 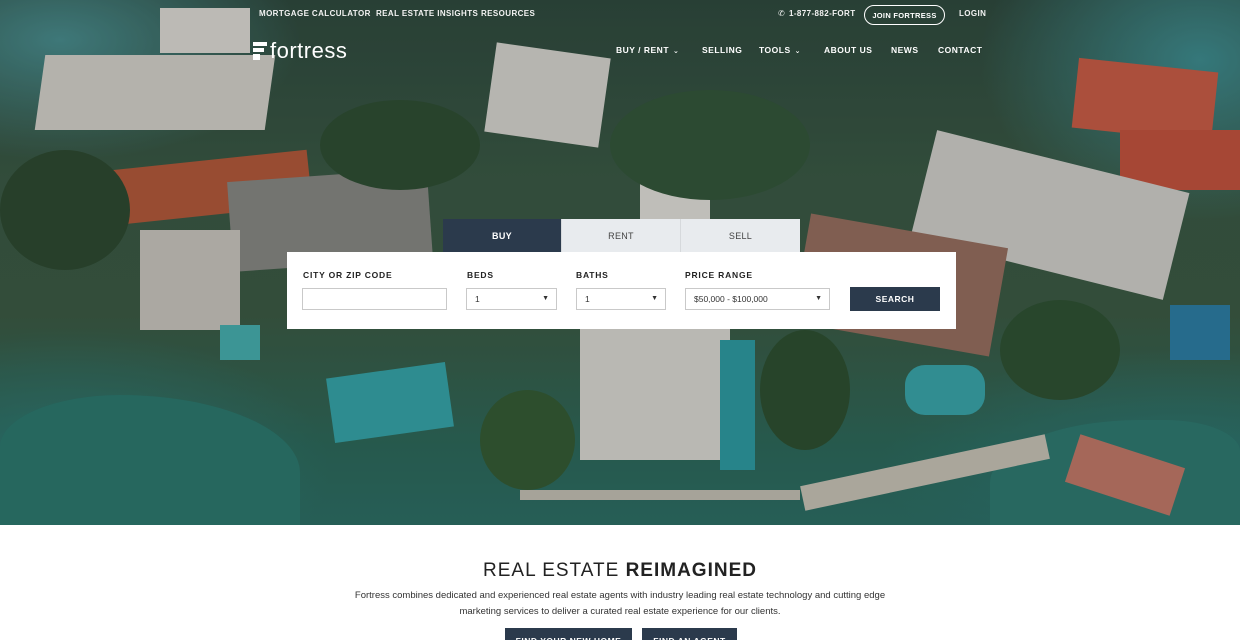 I want to click on city-zip-label: CITY OR ZIP CODE, so click(x=348, y=275).